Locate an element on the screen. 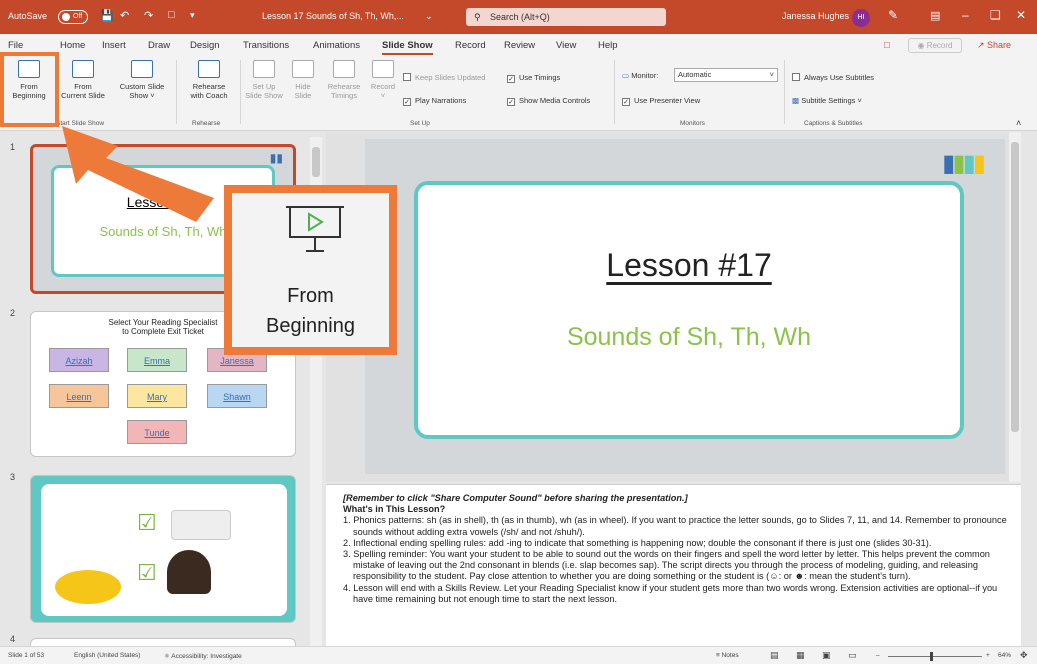 The width and height of the screenshot is (1037, 664). notes-button-label: Notes is located at coordinates (730, 655).